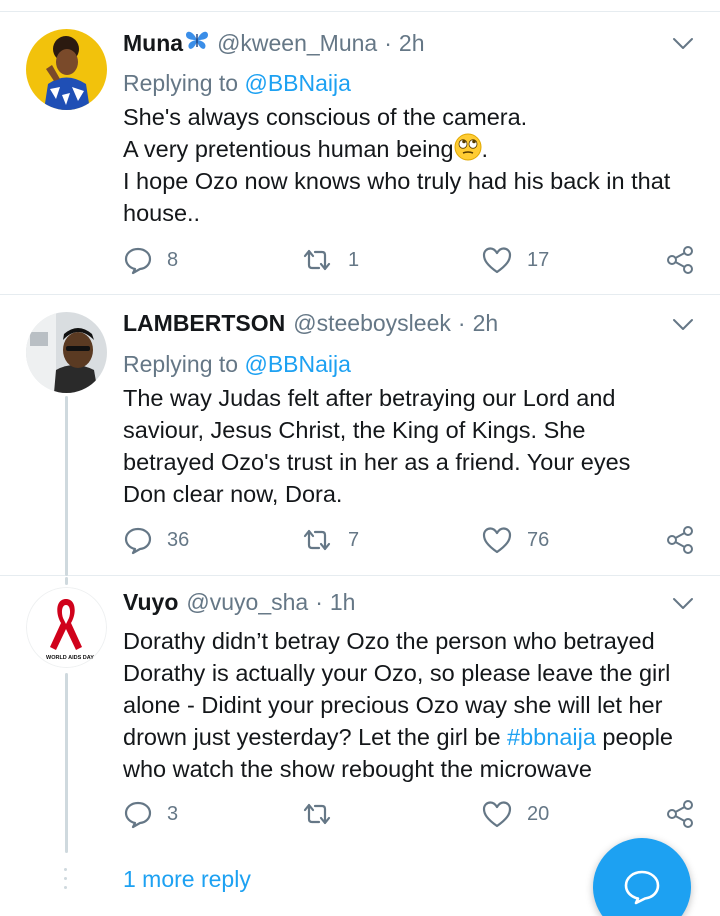  Describe the element at coordinates (410, 260) in the screenshot. I see `tweet-actions: 8 1 17` at that location.